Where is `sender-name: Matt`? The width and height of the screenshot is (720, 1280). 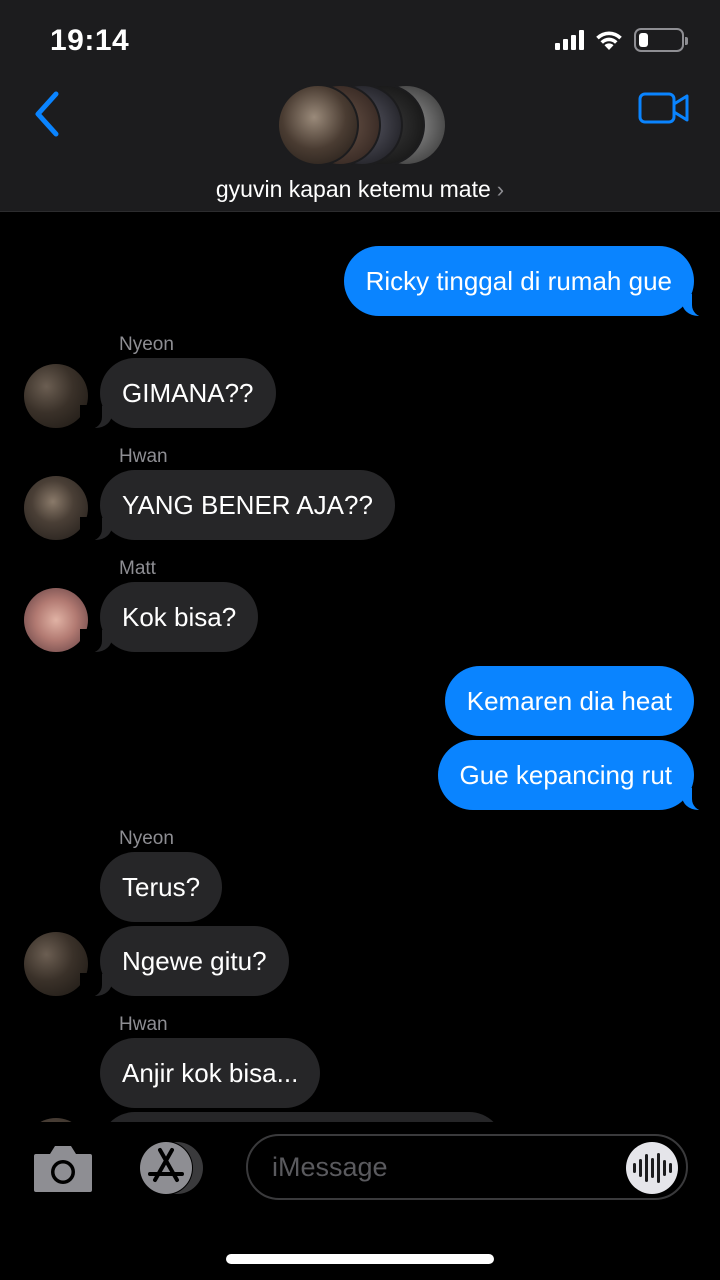
sender-name: Matt is located at coordinates (137, 568).